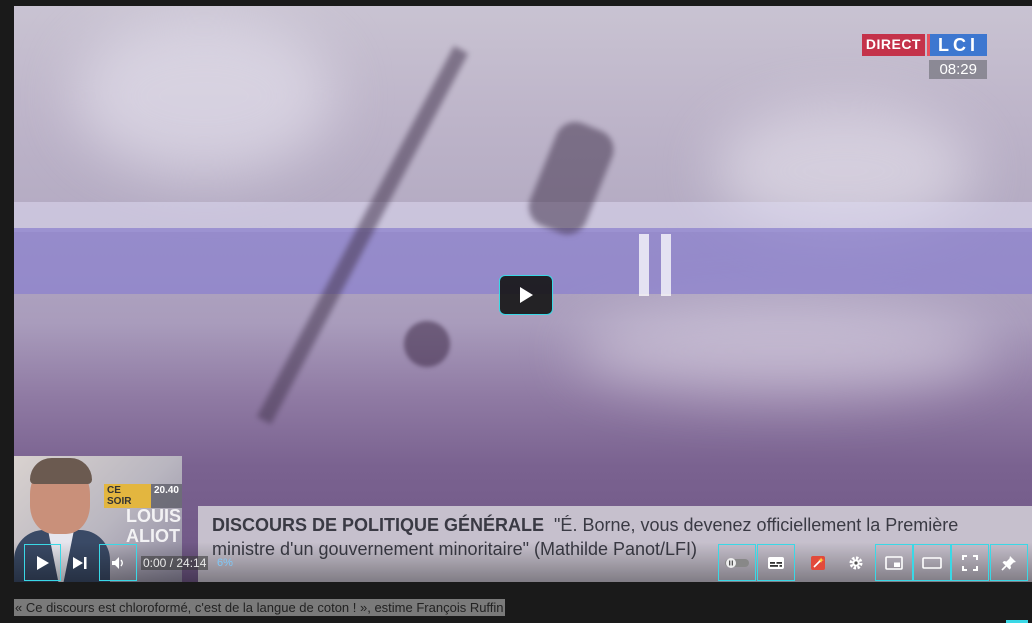 This screenshot has height=623, width=1032. I want to click on play-button, so click(42, 562).